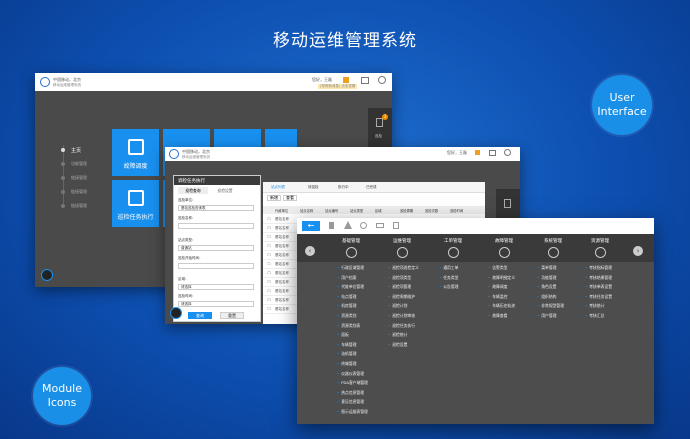 The height and width of the screenshot is (439, 690). Describe the element at coordinates (352, 374) in the screenshot. I see `menu-item: 仪器仪表管理` at that location.